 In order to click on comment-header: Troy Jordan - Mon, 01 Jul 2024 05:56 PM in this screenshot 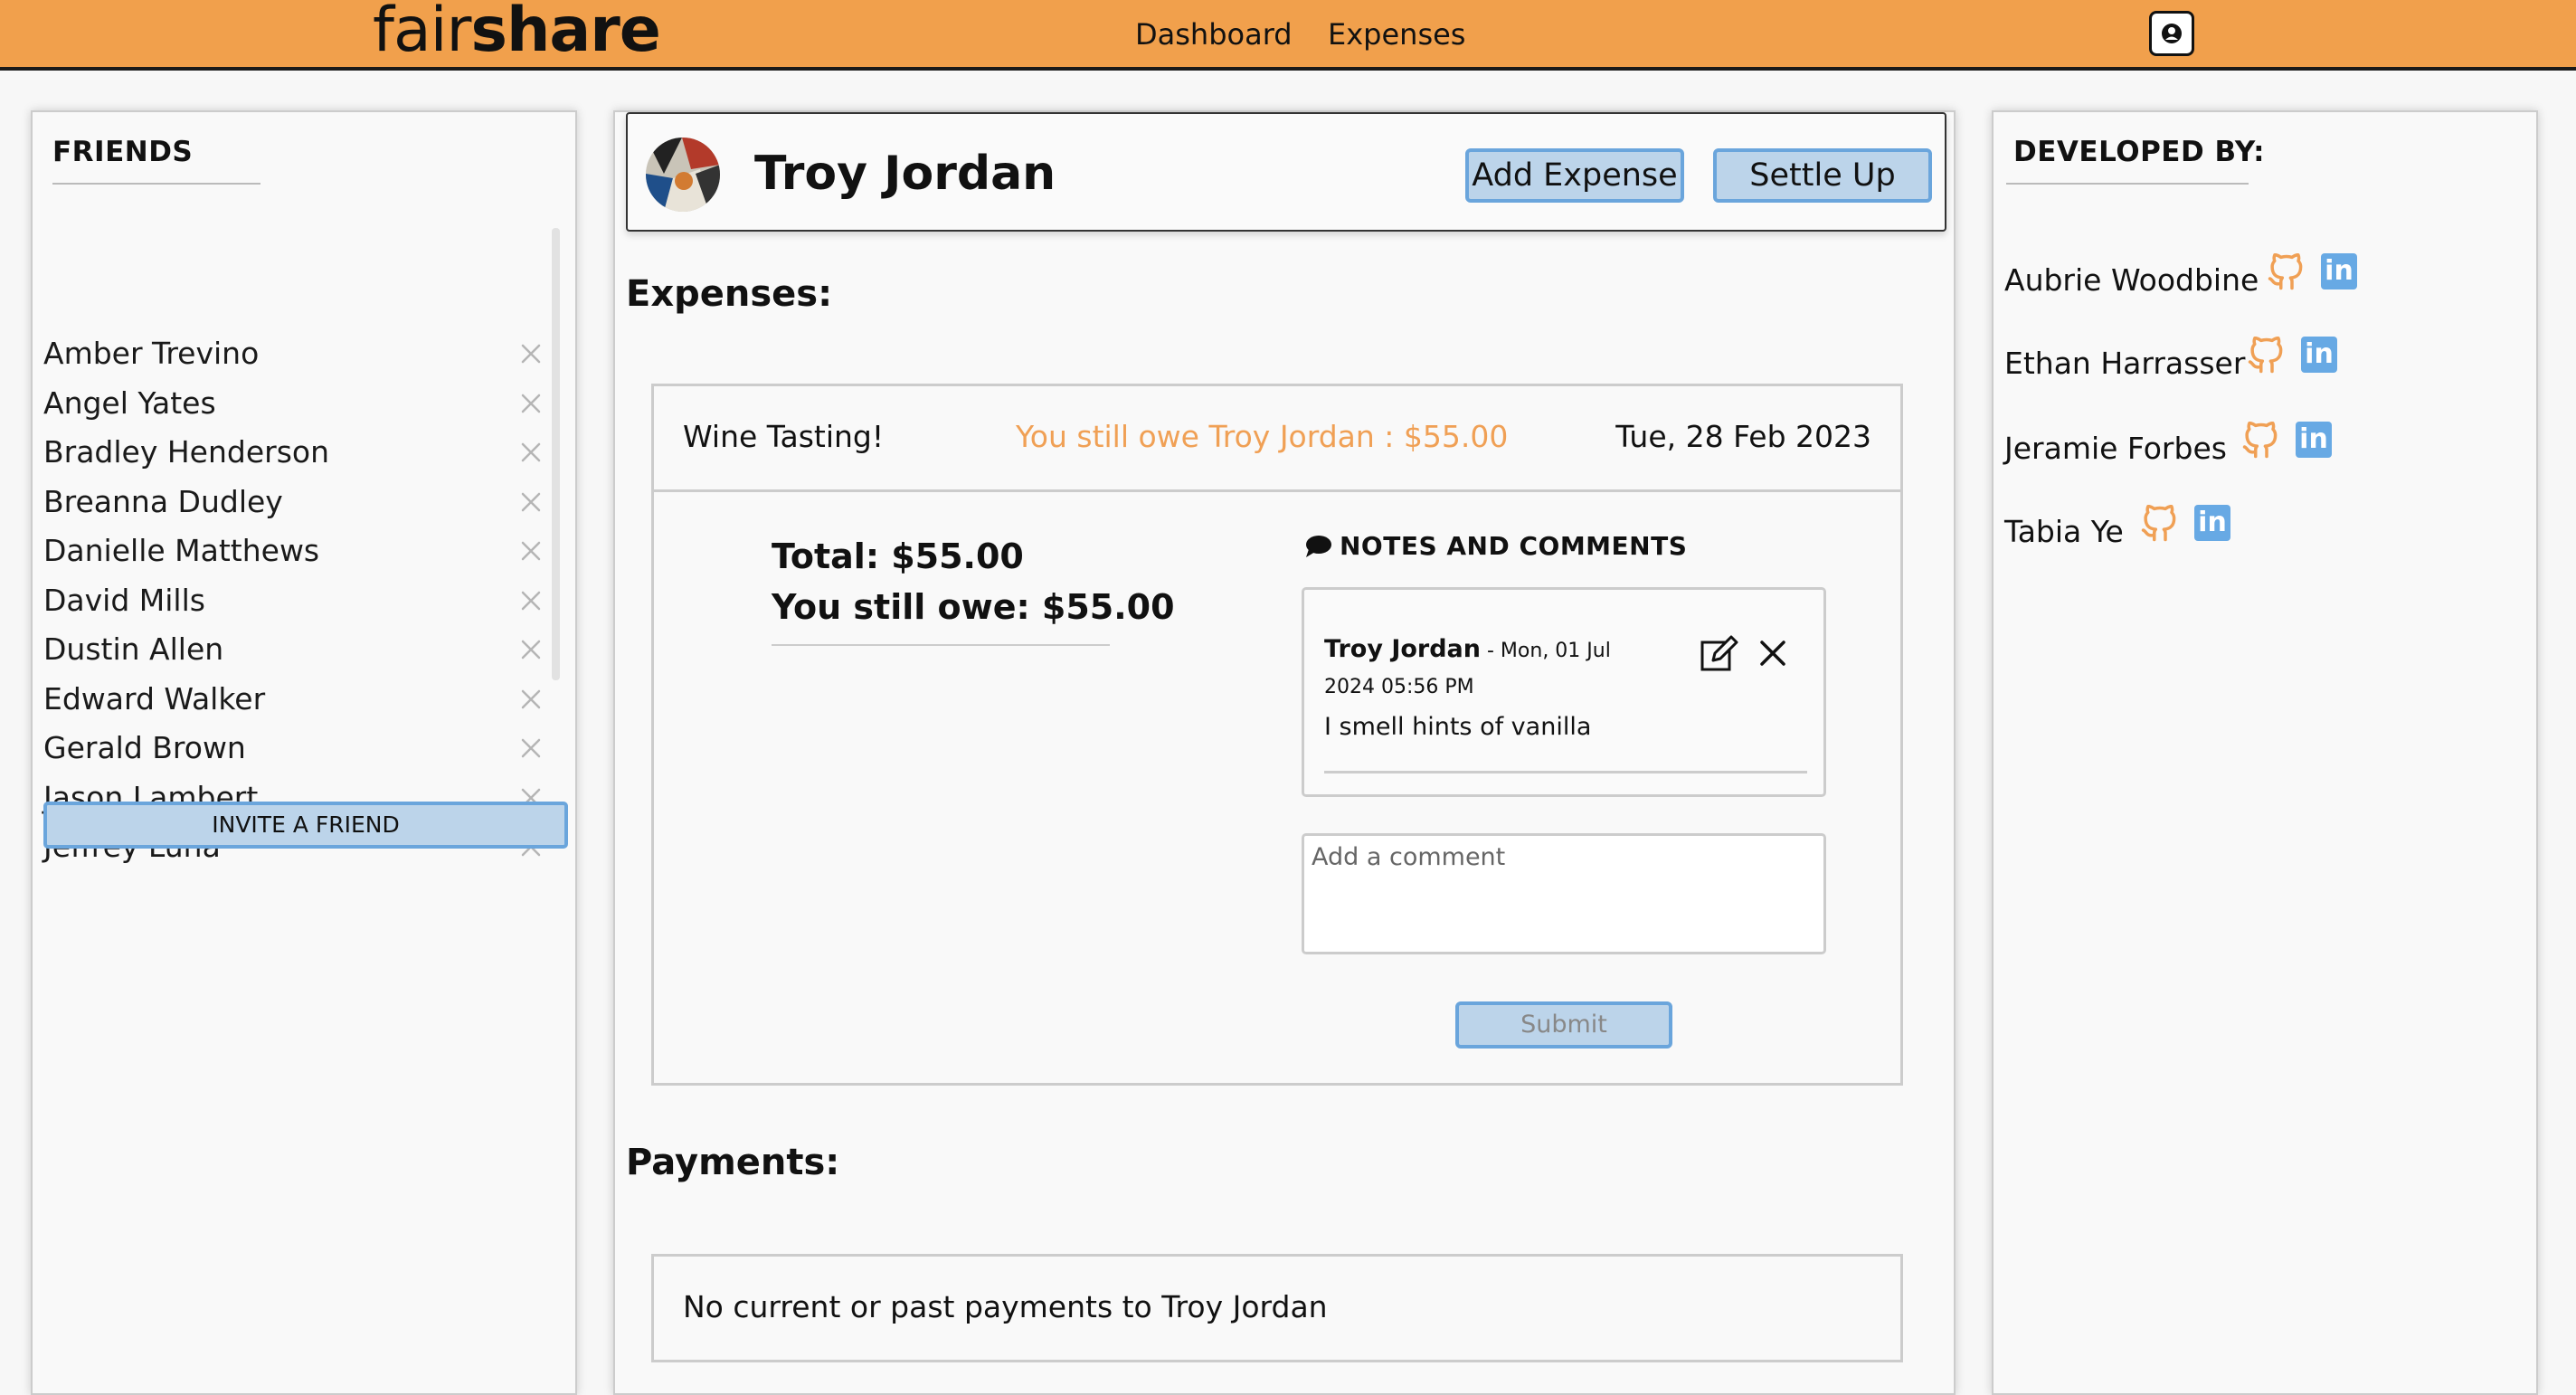, I will do `click(1491, 668)`.